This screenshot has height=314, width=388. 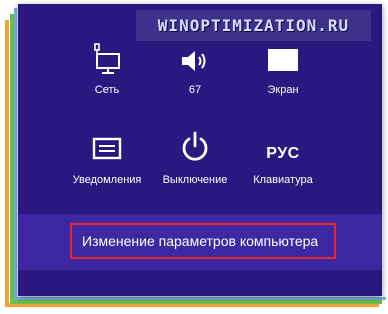 I want to click on keyboard-layout-glyph: РУС, so click(x=283, y=153).